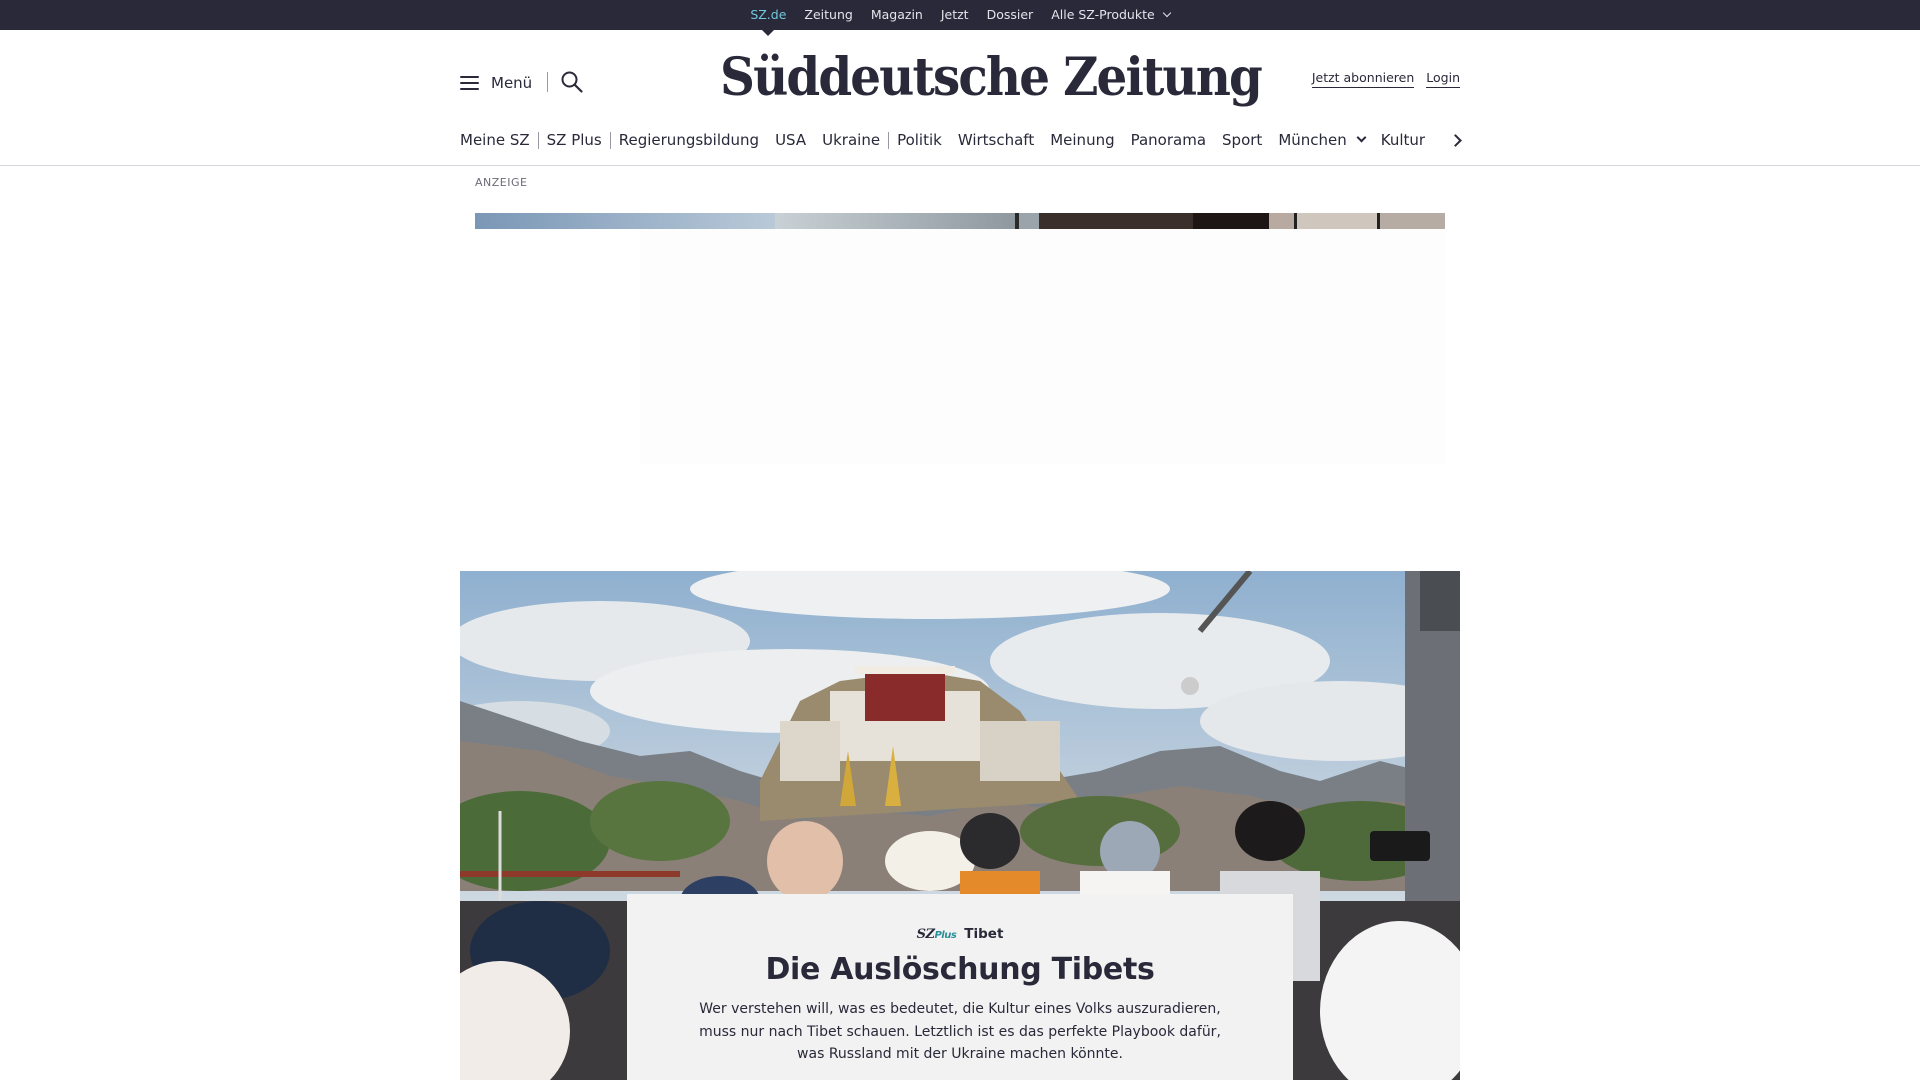  What do you see at coordinates (689, 140) in the screenshot?
I see `nav-item-regierungsbildung: Regierungsbildung` at bounding box center [689, 140].